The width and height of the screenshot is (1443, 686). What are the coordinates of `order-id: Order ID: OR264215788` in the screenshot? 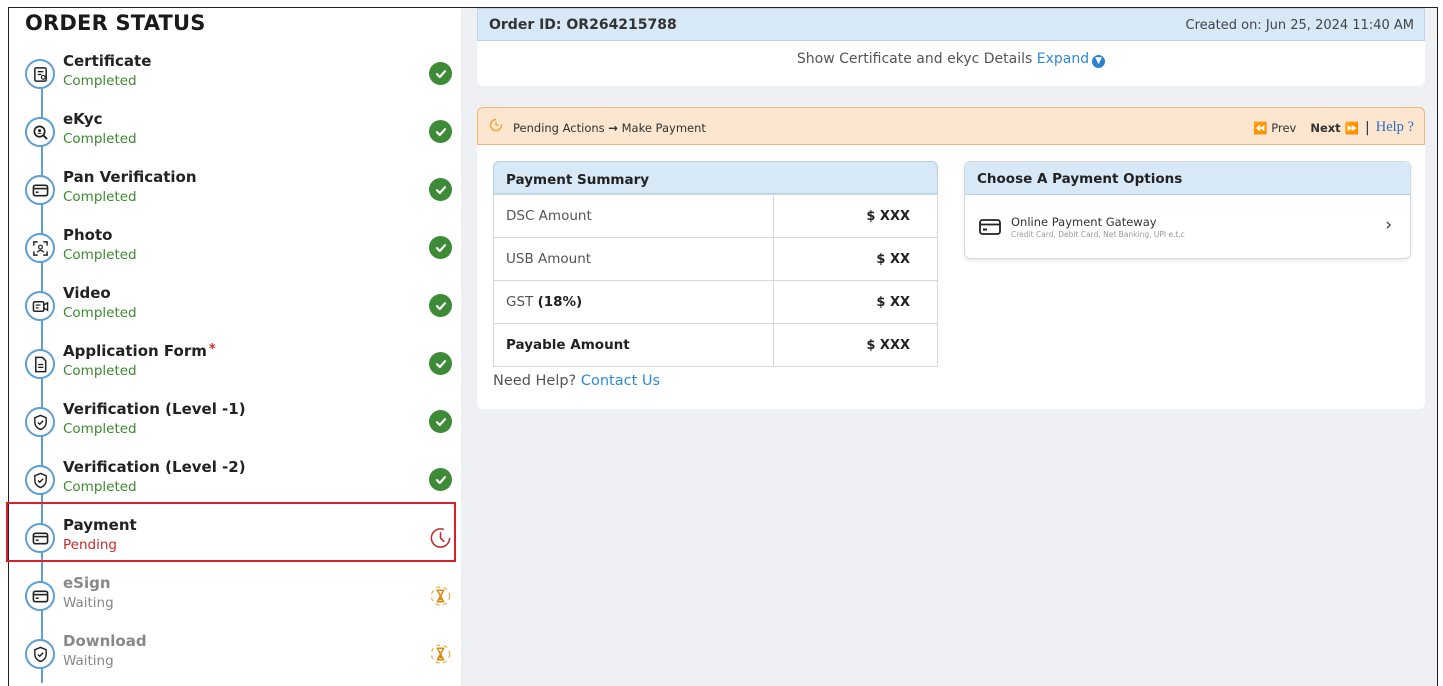 It's located at (583, 25).